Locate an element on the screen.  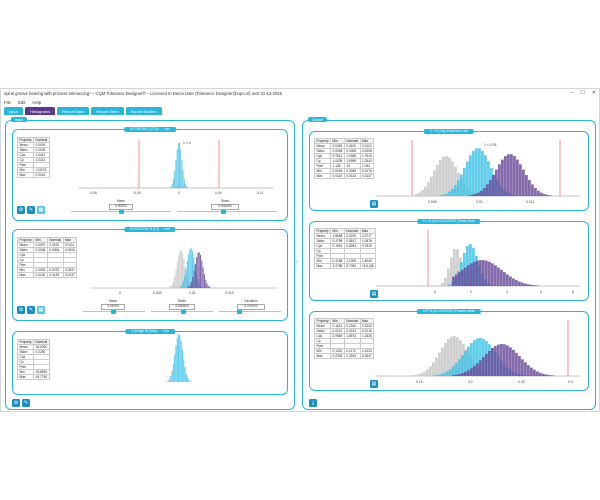
sigma-marker-label: 1 × 0.05 is located at coordinates (490, 145).